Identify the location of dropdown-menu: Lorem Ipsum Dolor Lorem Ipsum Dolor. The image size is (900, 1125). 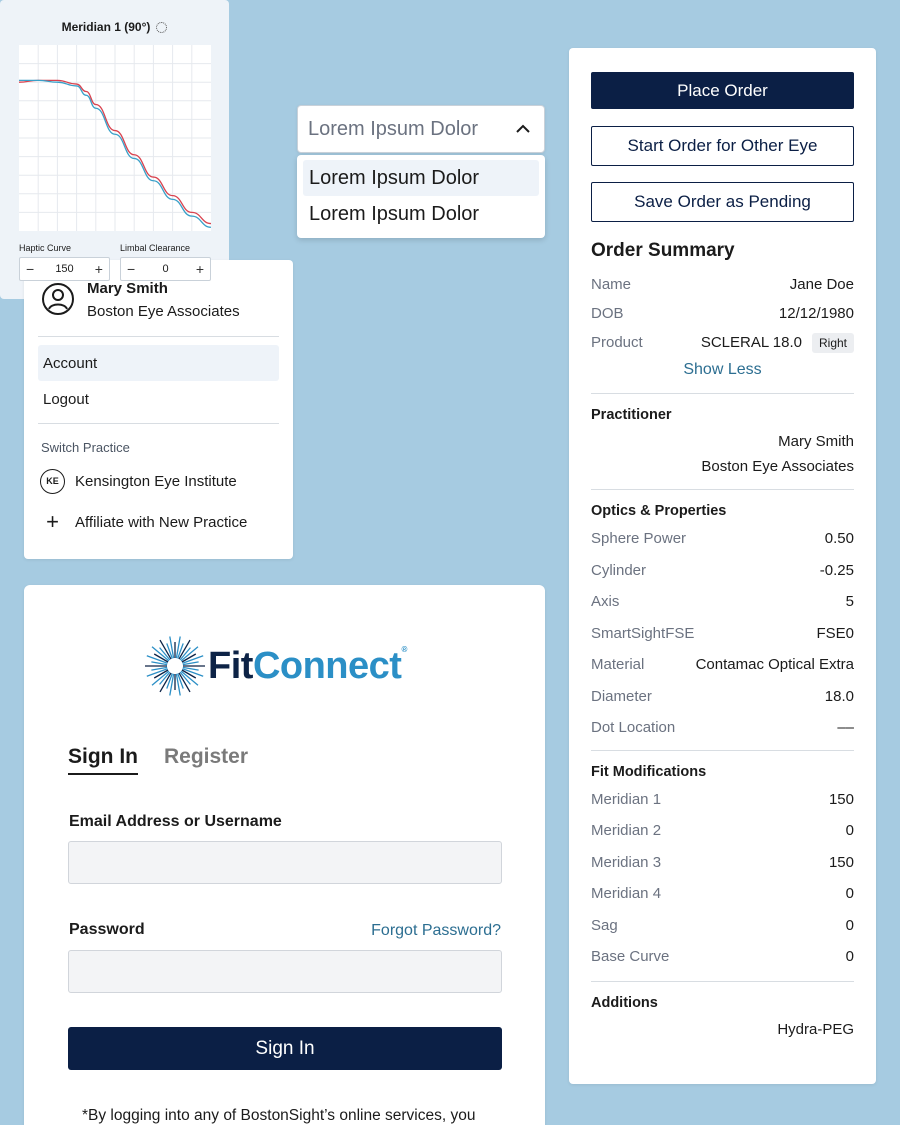
(421, 196).